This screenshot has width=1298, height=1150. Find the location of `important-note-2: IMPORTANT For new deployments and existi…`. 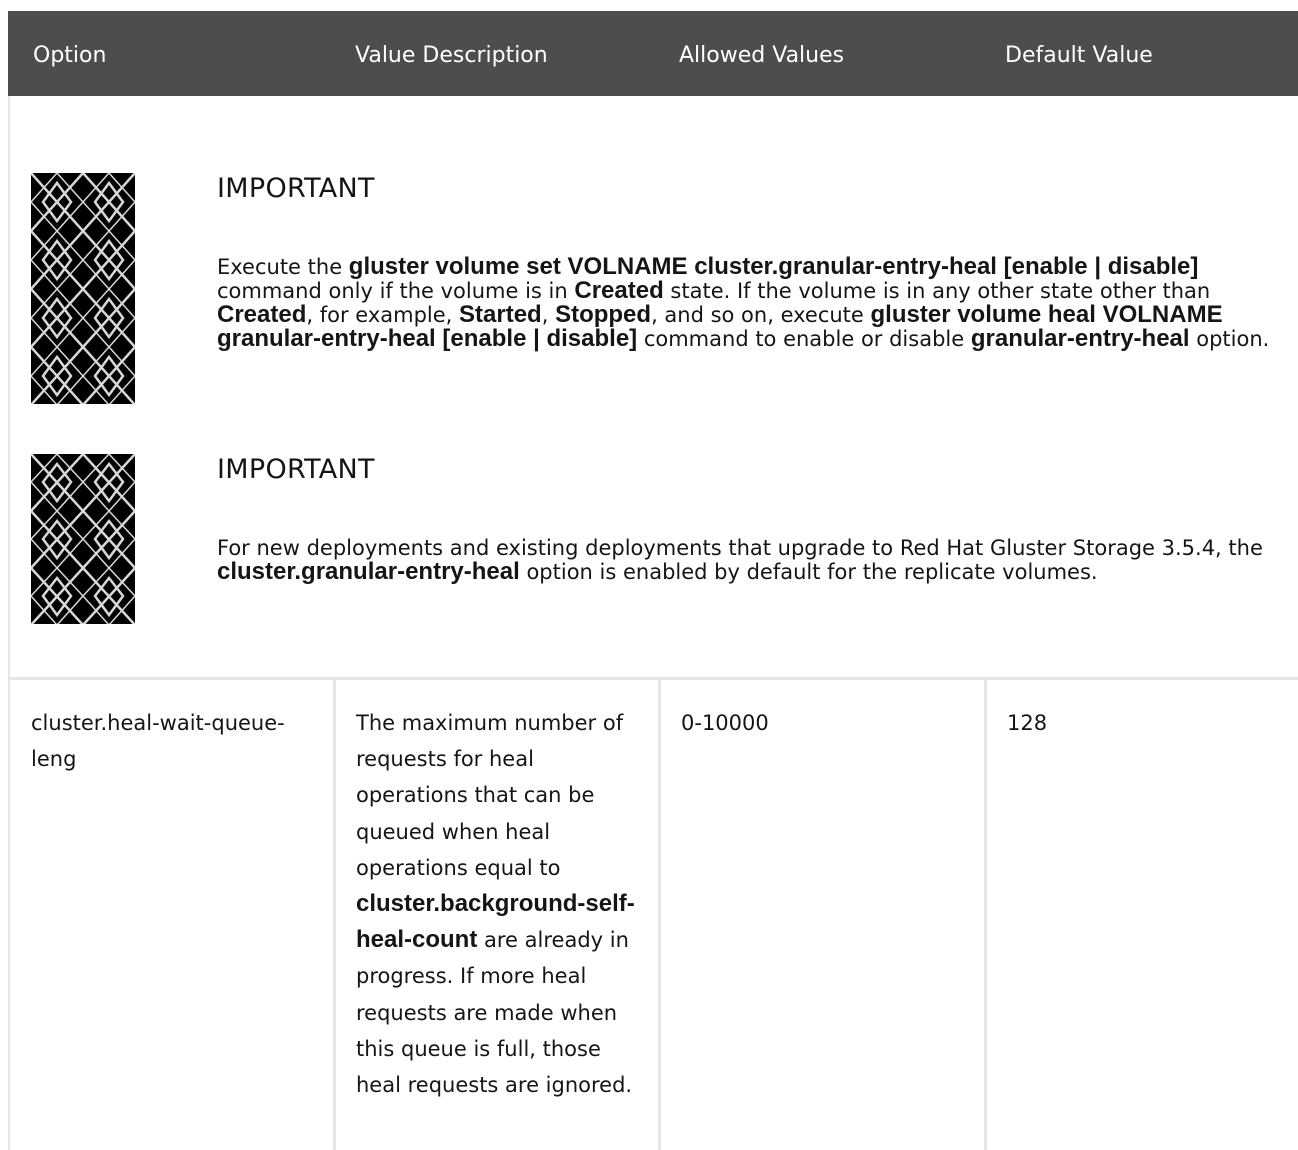

important-note-2: IMPORTANT For new deployments and existi… is located at coordinates (661, 540).